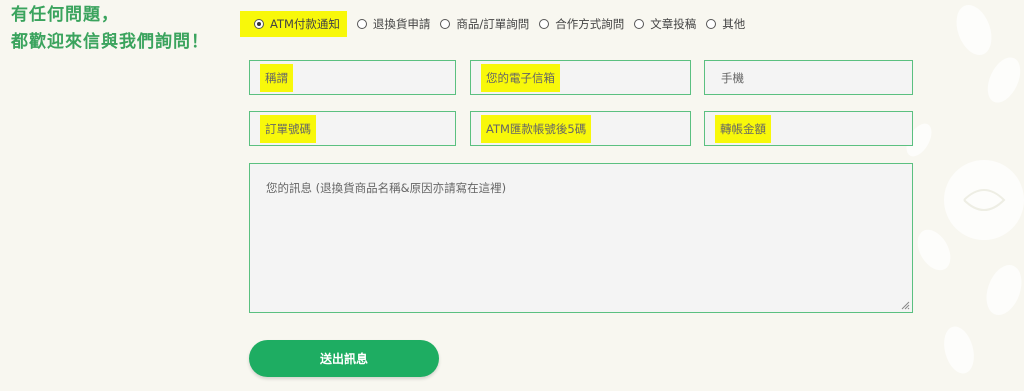 The image size is (1024, 391). Describe the element at coordinates (493, 24) in the screenshot. I see `radio-label: 商品/訂單詢問` at that location.